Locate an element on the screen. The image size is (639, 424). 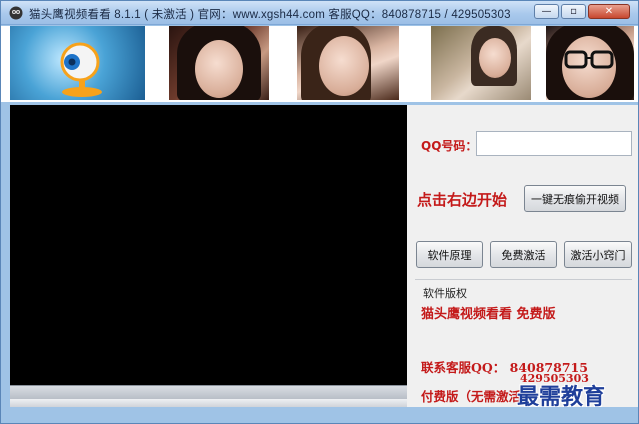
window-controls: — ▫ ✕ is located at coordinates (581, 11).